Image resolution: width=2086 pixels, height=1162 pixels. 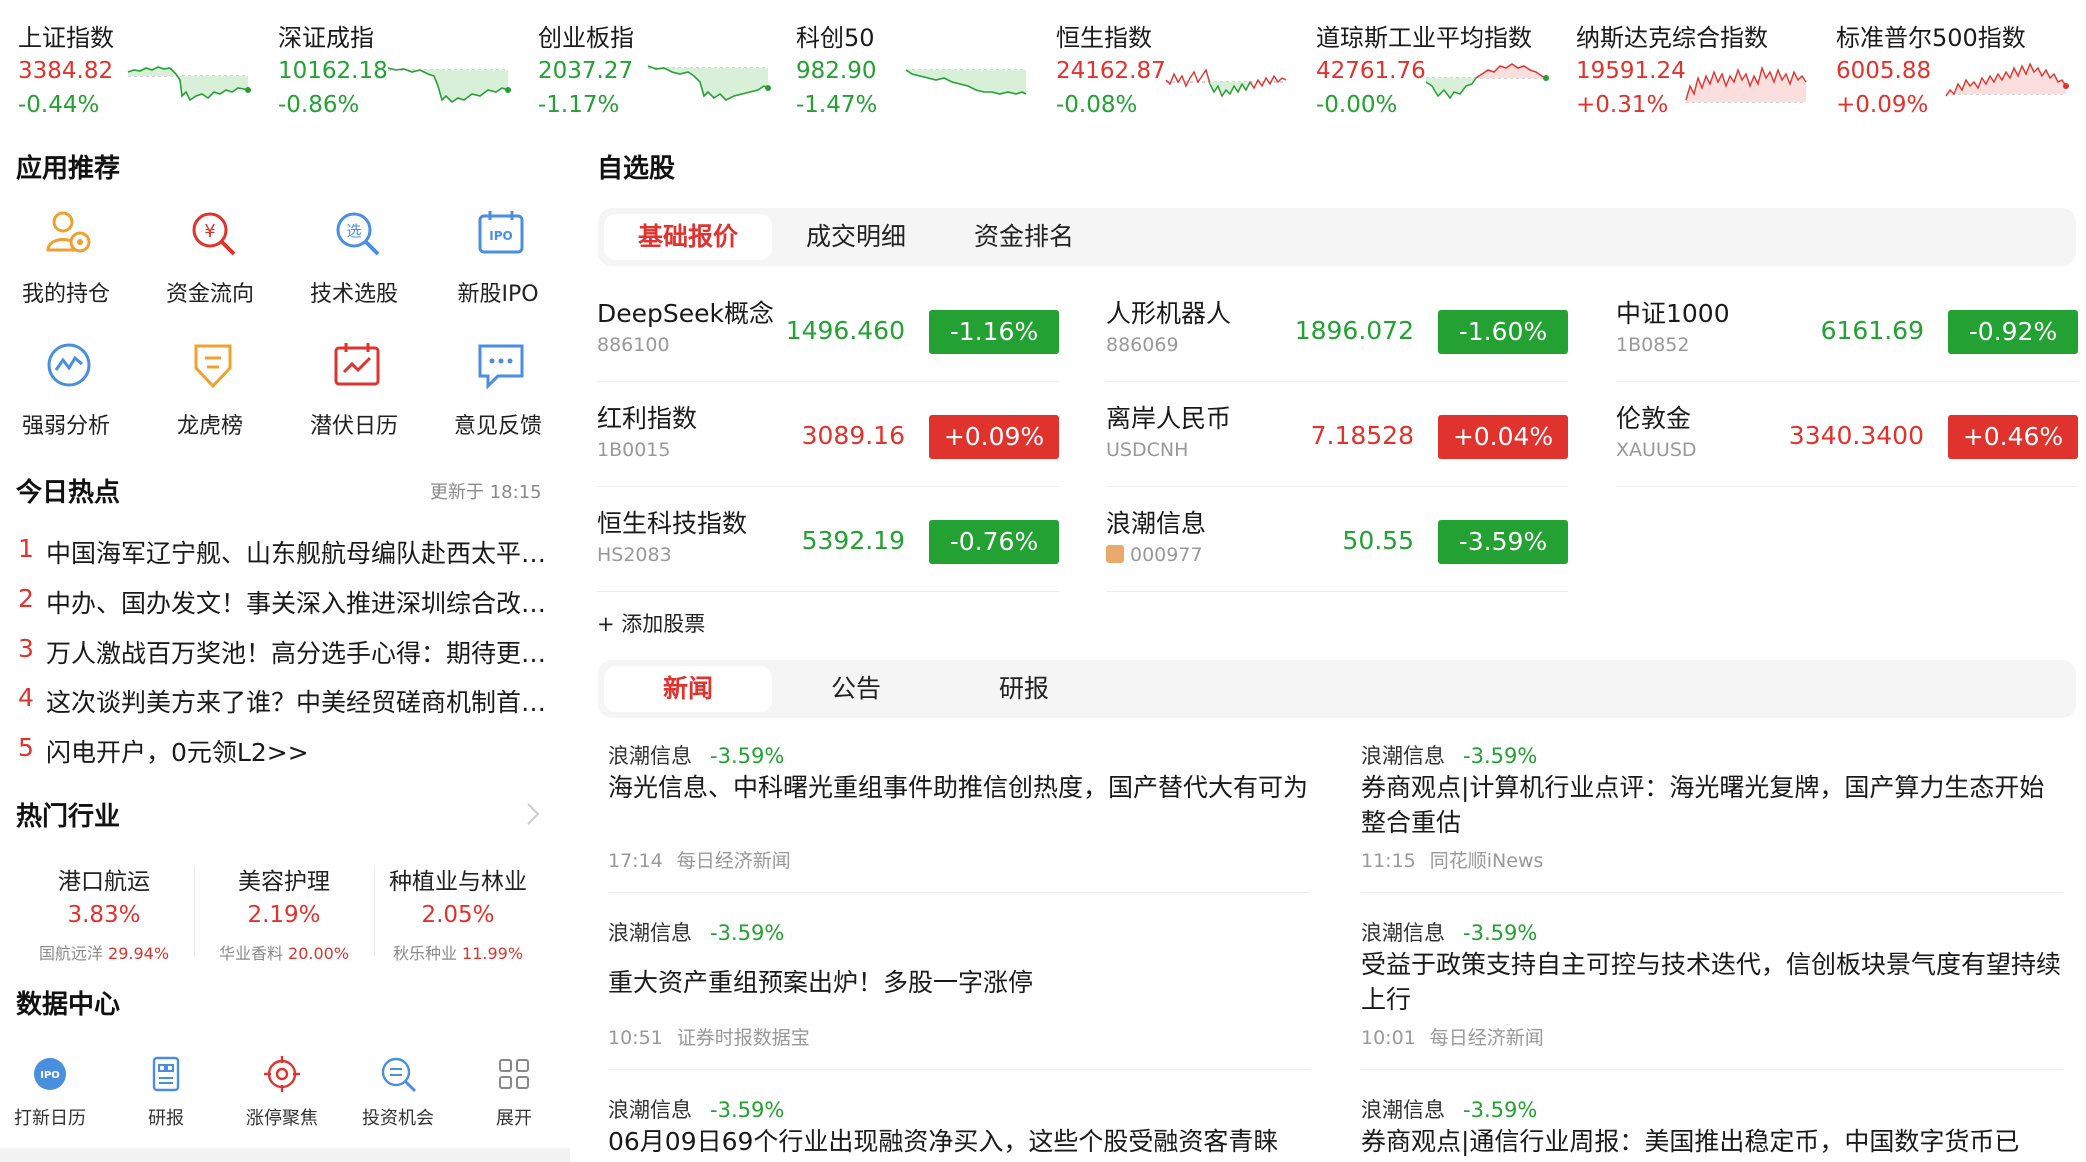 What do you see at coordinates (210, 395) in the screenshot?
I see `app-dragon-tiger: 龙虎榜` at bounding box center [210, 395].